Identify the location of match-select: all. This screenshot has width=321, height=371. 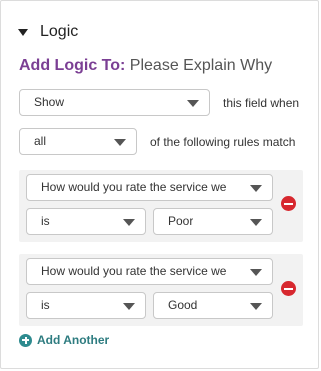
(78, 141).